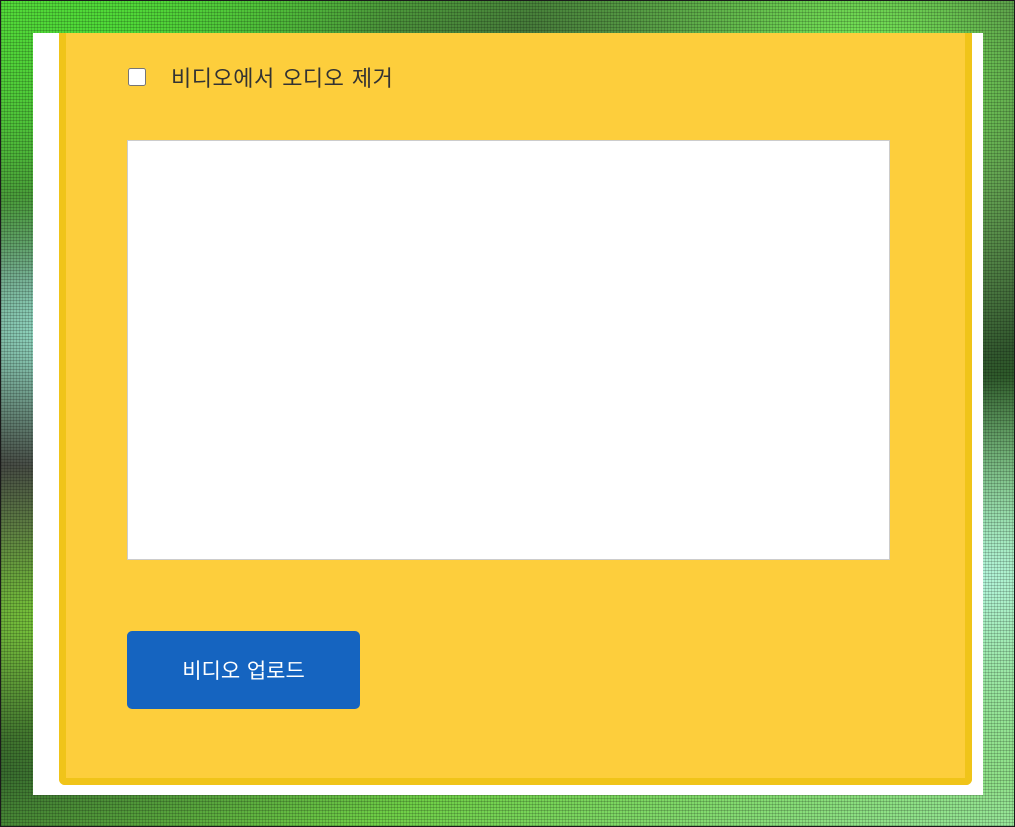 Image resolution: width=1015 pixels, height=827 pixels. Describe the element at coordinates (137, 77) in the screenshot. I see `remove-audio-checkbox` at that location.